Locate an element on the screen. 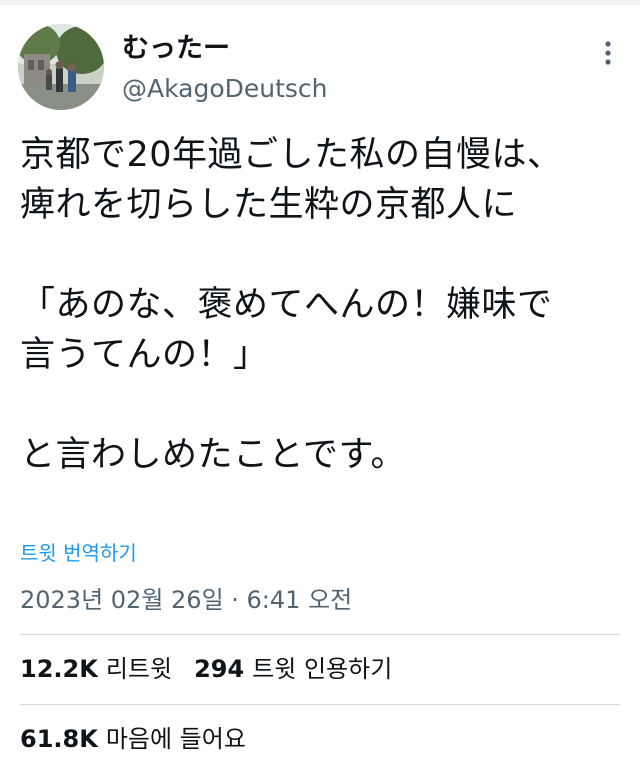 The width and height of the screenshot is (640, 772). retweets-count: 12.2K is located at coordinates (59, 669).